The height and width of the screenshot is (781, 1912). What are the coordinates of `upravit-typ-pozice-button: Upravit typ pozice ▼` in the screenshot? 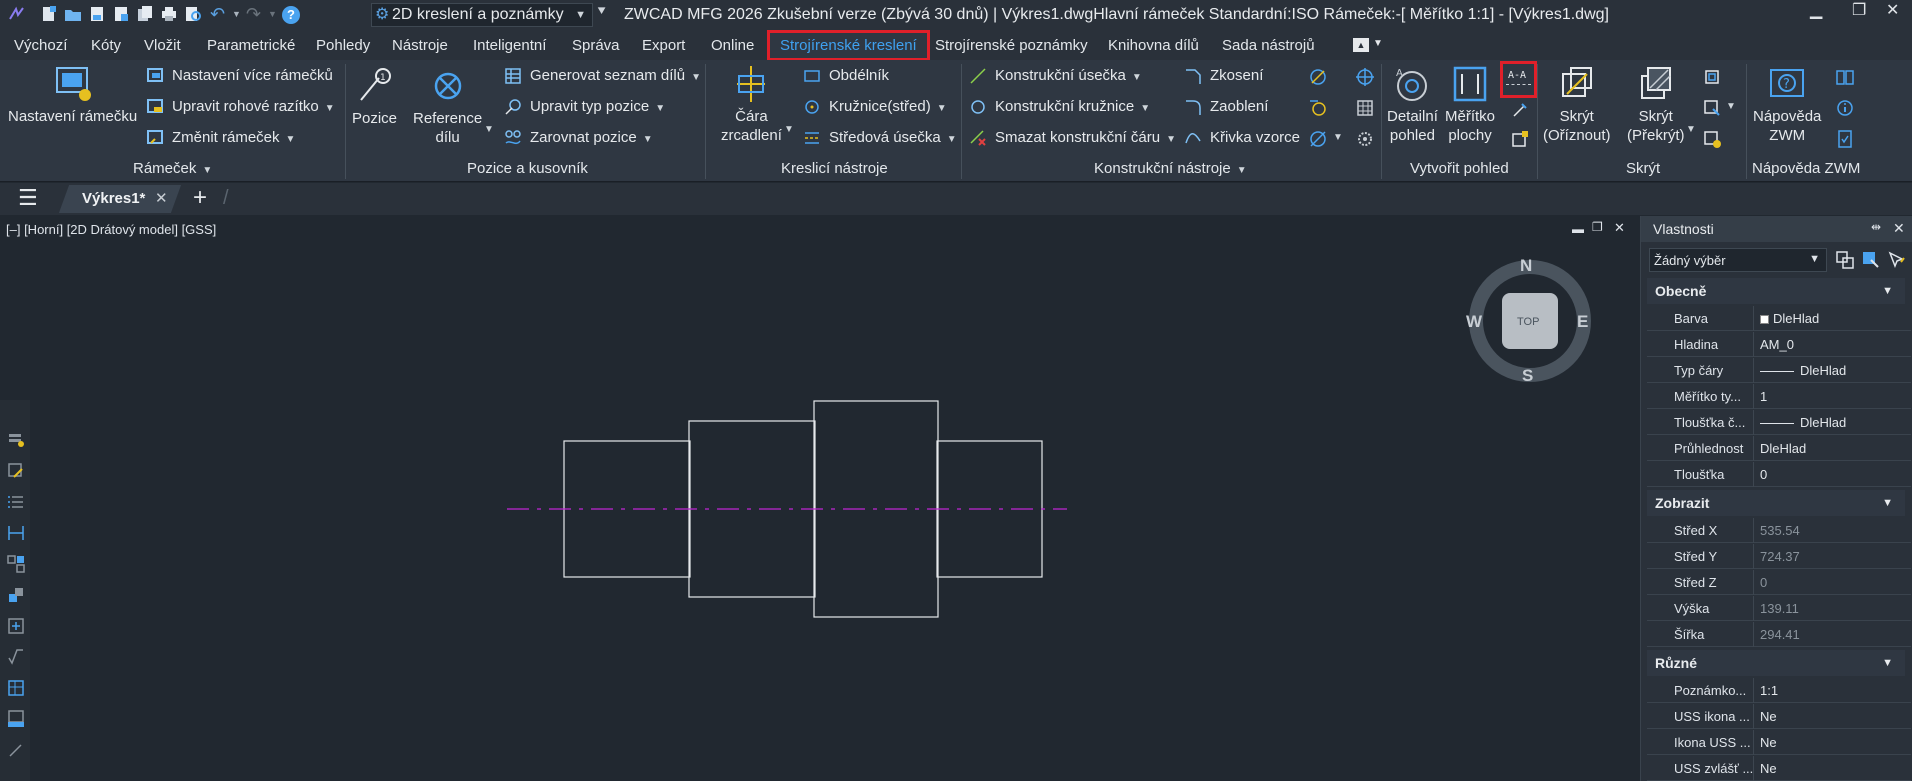 It's located at (584, 107).